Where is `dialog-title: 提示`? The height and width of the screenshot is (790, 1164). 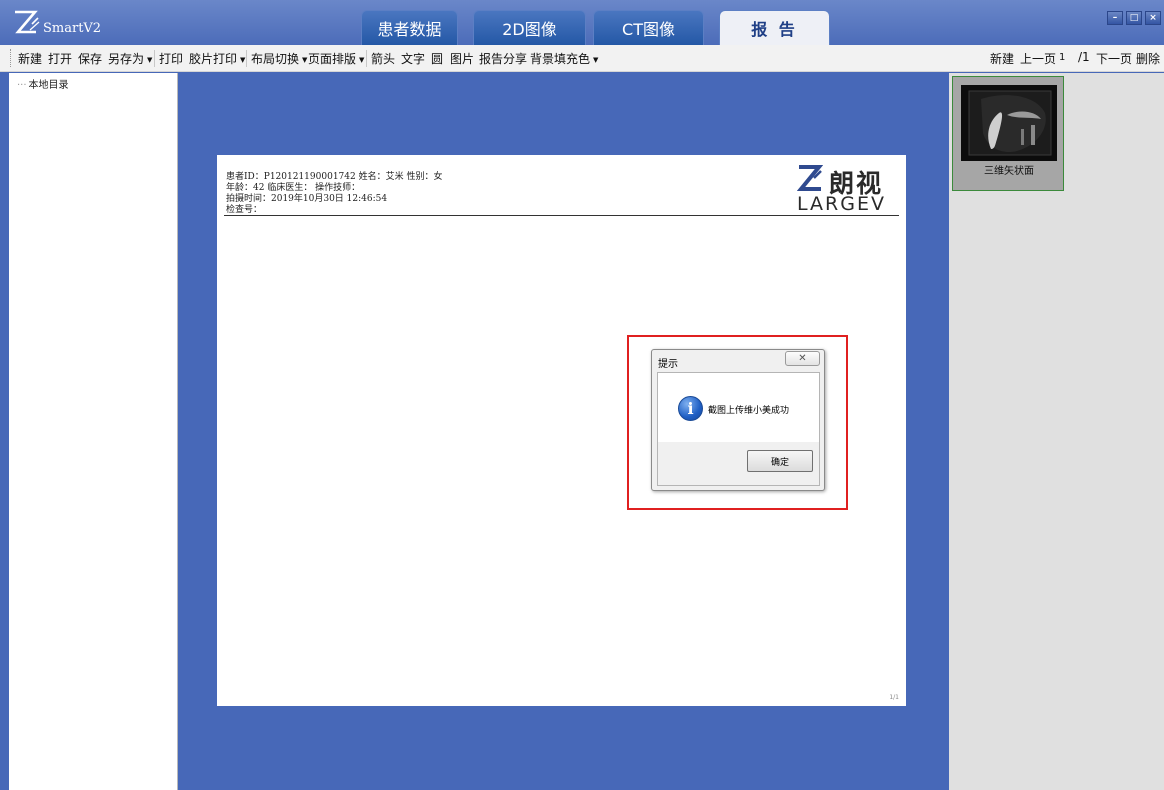
dialog-title: 提示 is located at coordinates (668, 364).